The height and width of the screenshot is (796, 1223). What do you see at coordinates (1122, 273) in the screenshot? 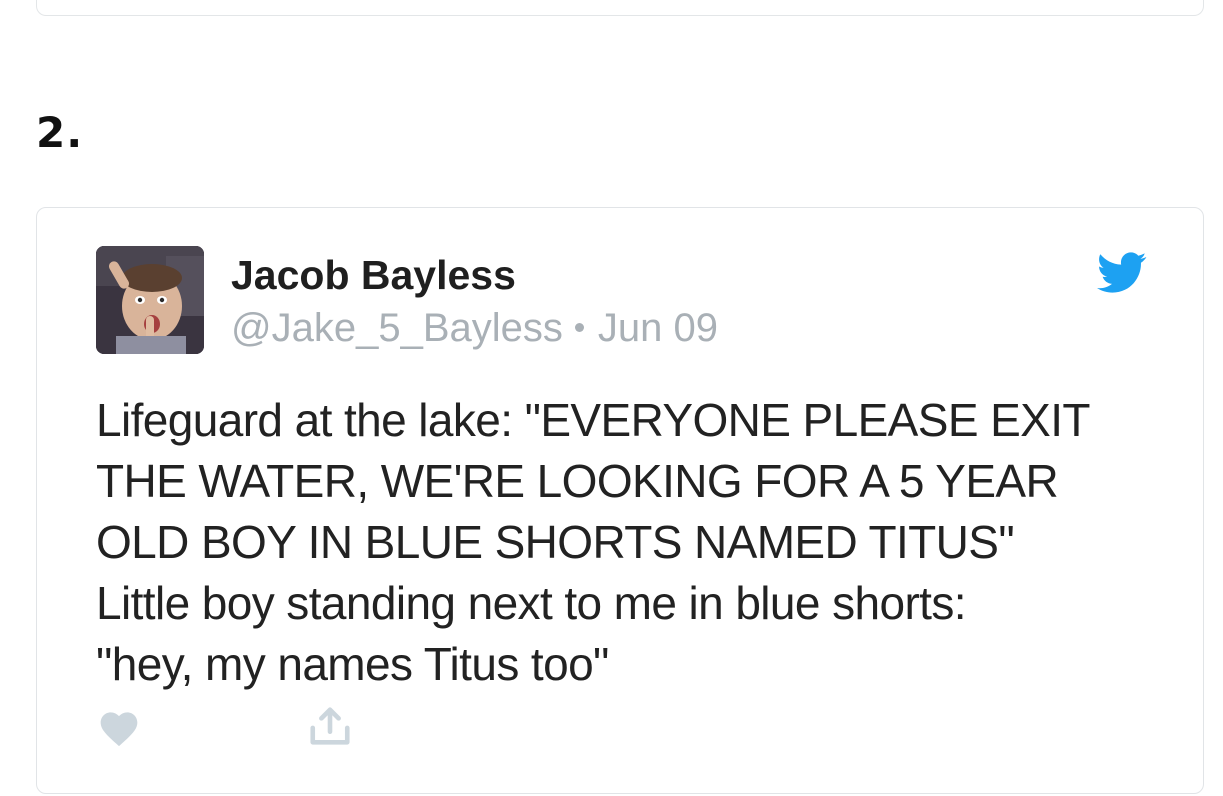
I see `twitter-bird-icon` at bounding box center [1122, 273].